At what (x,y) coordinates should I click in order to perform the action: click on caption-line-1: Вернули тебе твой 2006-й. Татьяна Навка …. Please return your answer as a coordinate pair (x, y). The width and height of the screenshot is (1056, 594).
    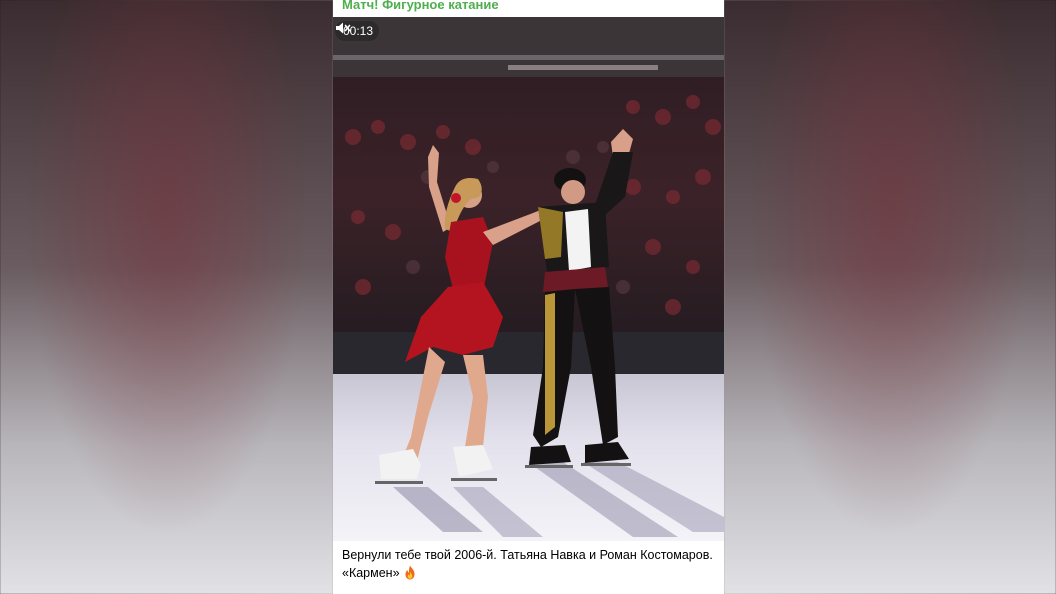
    Looking at the image, I should click on (527, 555).